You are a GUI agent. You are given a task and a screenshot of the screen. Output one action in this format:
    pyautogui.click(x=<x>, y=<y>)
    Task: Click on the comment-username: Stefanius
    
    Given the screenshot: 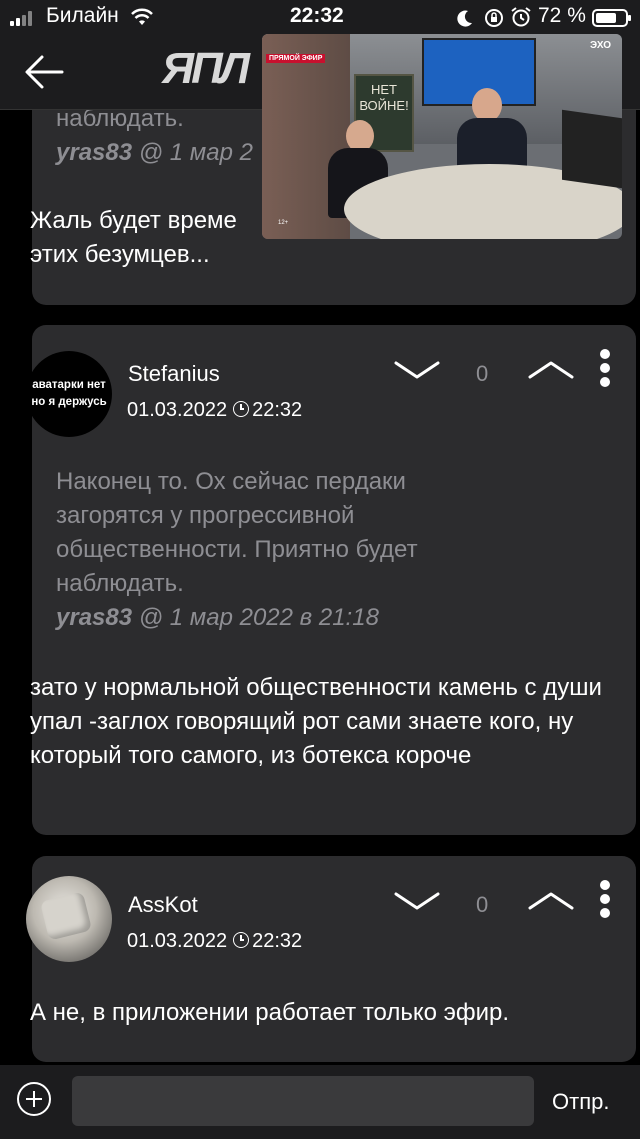 What is the action you would take?
    pyautogui.click(x=174, y=374)
    